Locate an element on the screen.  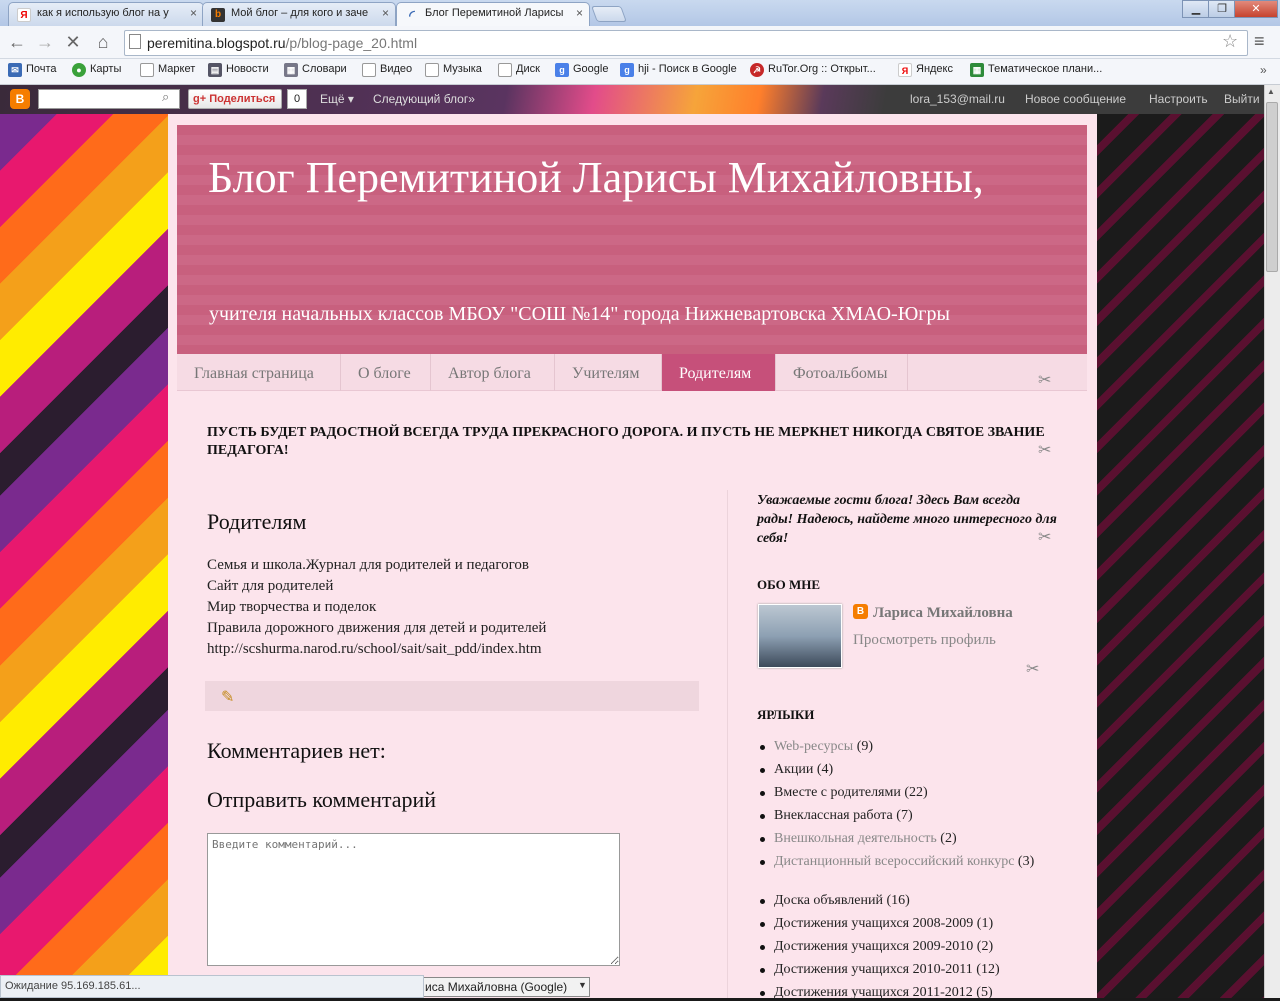
label-name: Достижения учащихся 2009-2010 is located at coordinates (873, 946).